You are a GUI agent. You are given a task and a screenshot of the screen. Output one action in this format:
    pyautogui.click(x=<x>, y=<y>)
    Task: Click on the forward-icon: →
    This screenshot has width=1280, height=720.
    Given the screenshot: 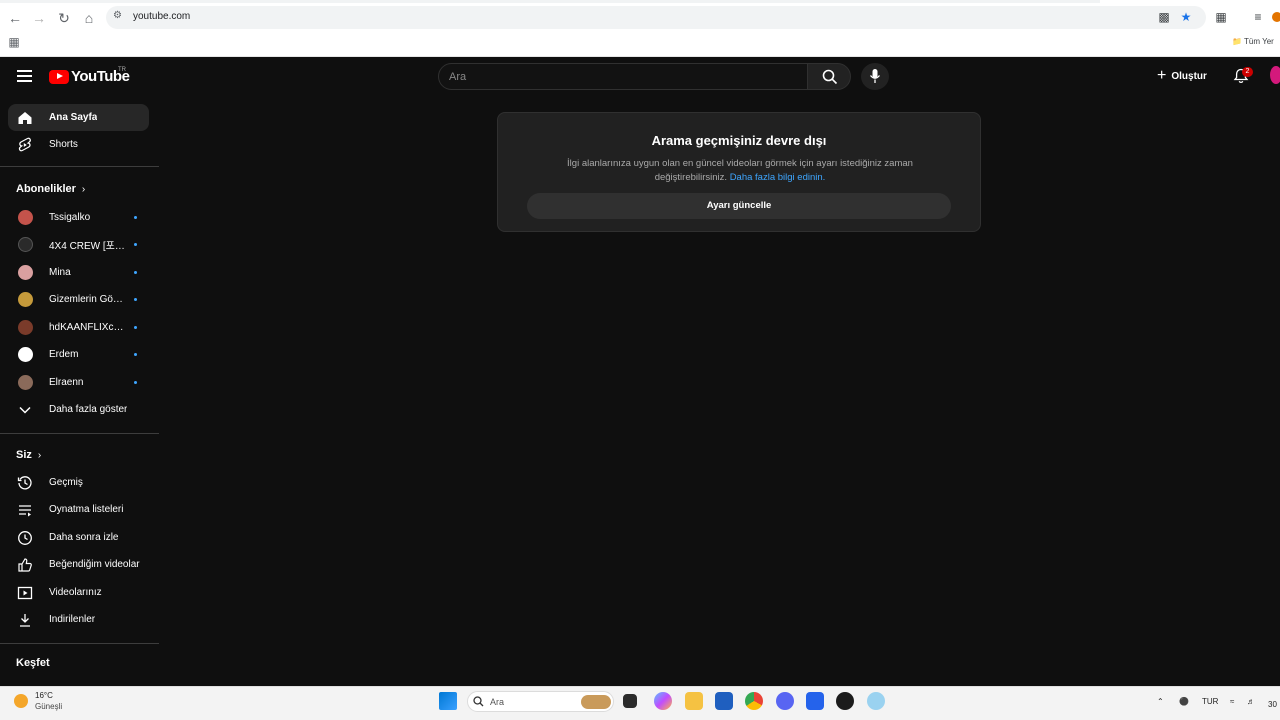 What is the action you would take?
    pyautogui.click(x=39, y=18)
    